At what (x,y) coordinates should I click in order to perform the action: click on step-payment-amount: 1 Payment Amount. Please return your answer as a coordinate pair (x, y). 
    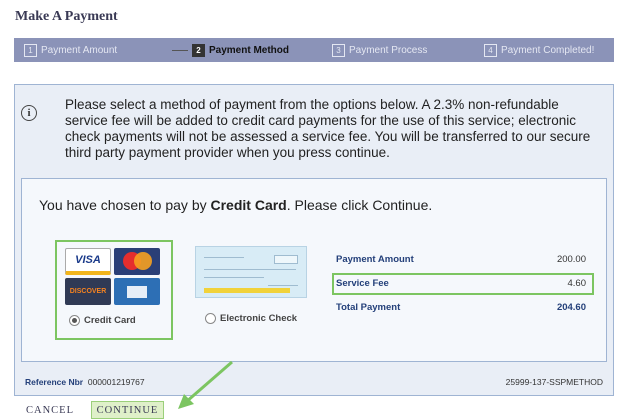
    Looking at the image, I should click on (70, 50).